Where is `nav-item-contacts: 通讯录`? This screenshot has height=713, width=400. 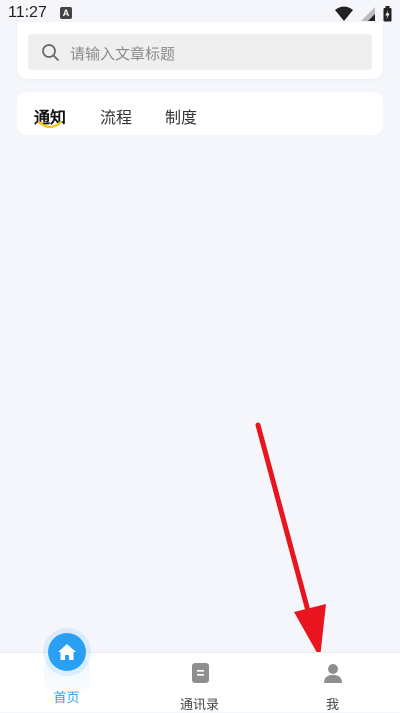 nav-item-contacts: 通讯录 is located at coordinates (199, 683).